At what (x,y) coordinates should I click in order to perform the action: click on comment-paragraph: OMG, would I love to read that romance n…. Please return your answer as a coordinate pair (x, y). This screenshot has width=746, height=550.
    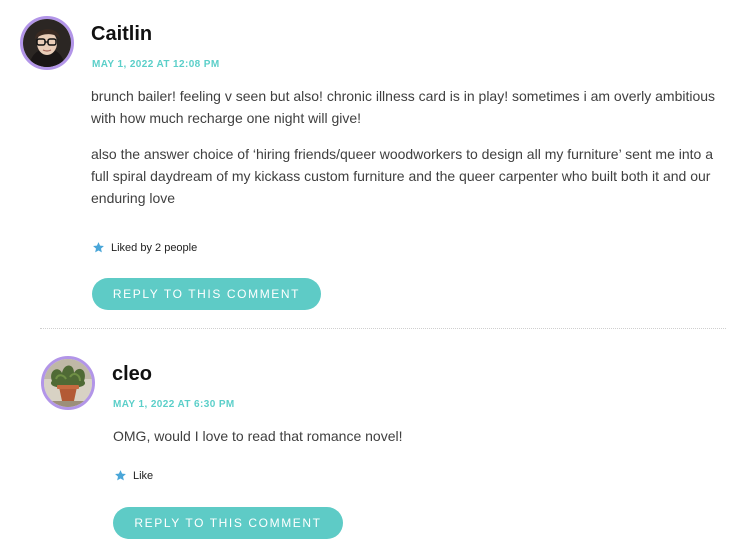
    Looking at the image, I should click on (258, 436).